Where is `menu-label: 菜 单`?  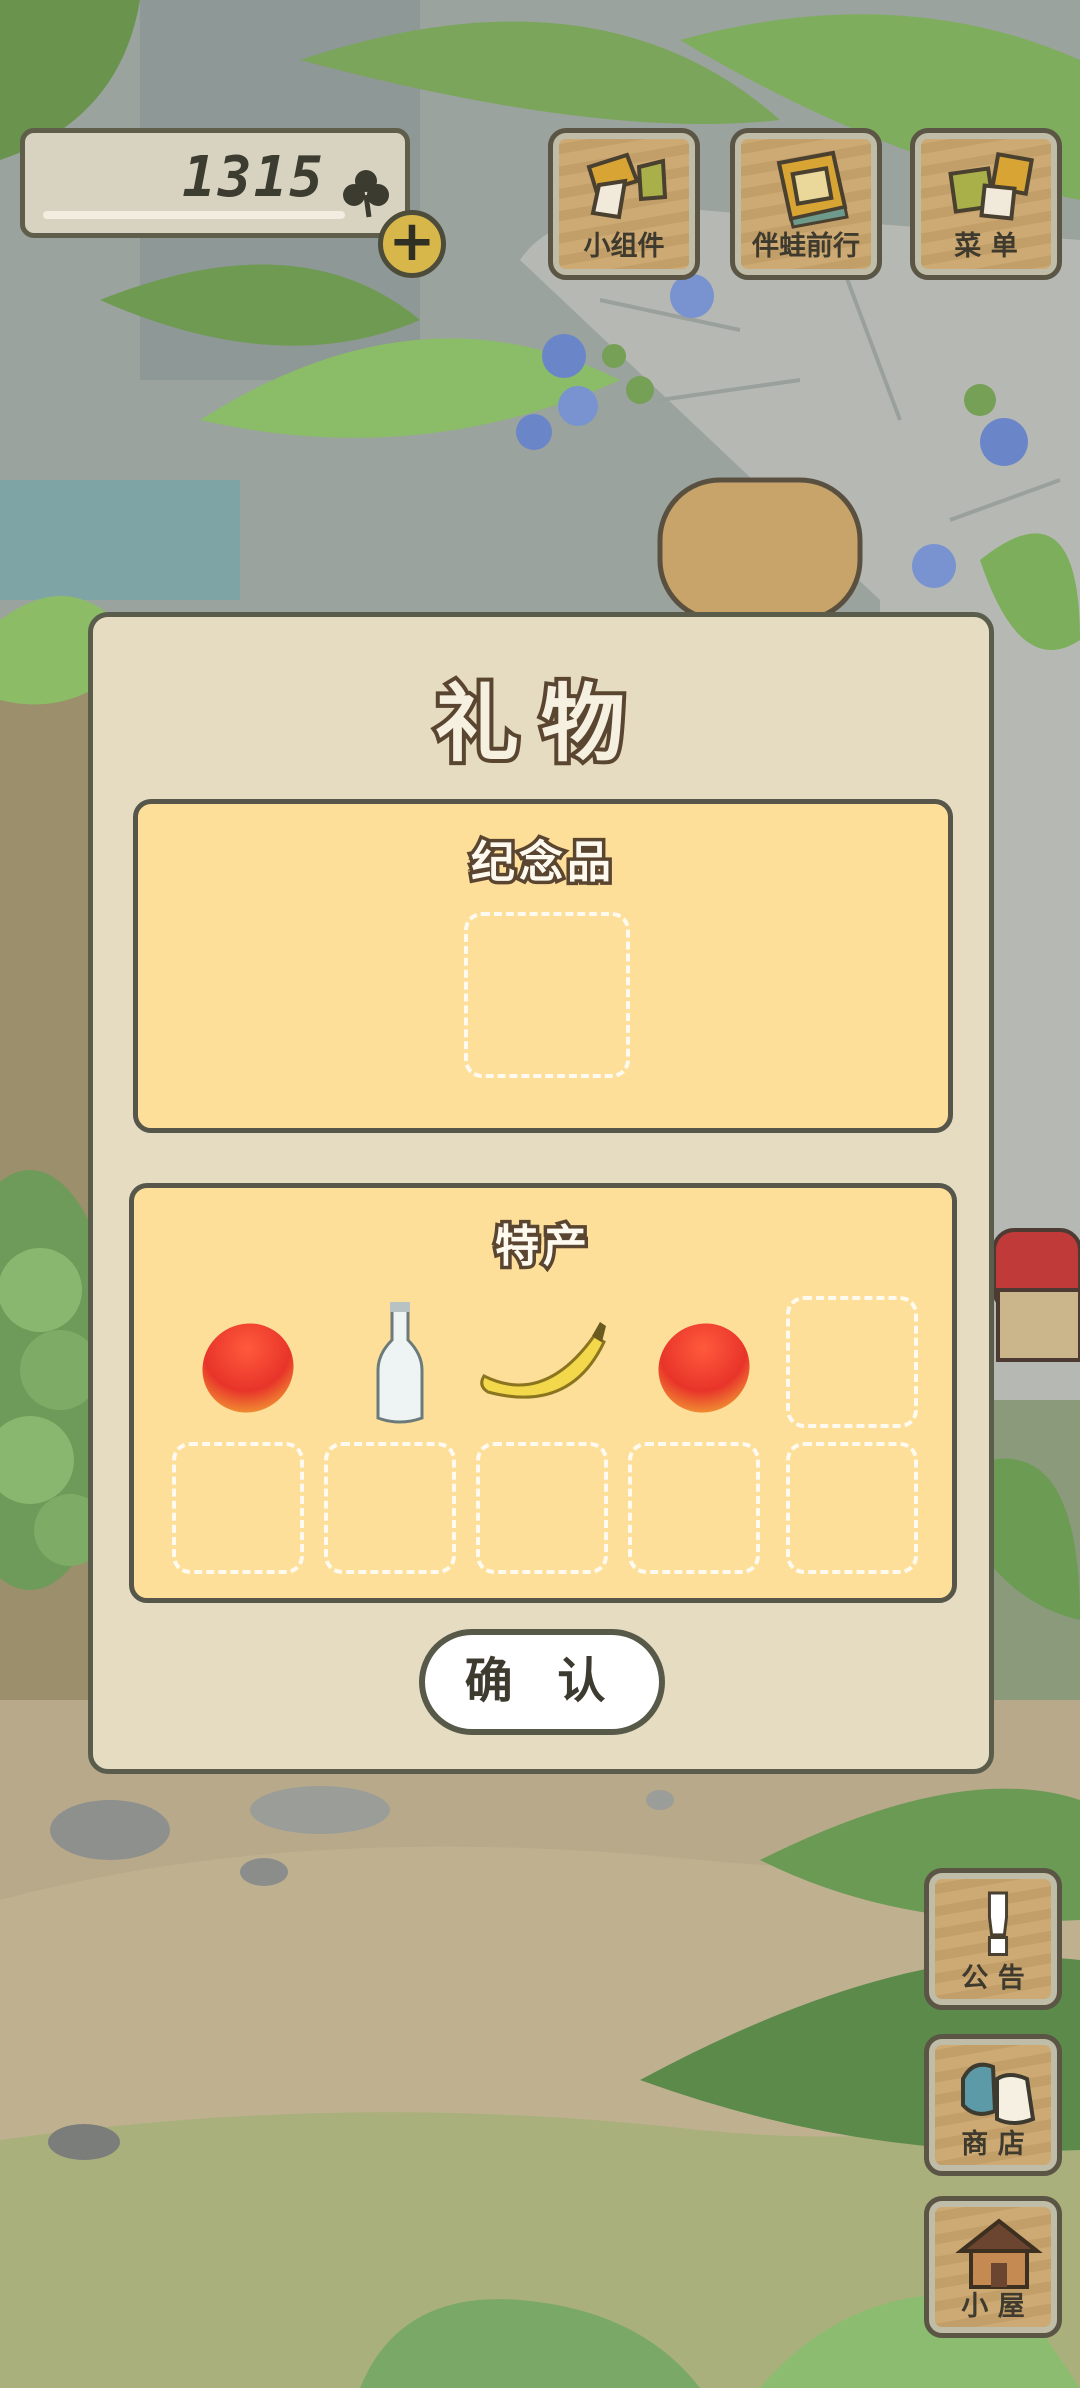 menu-label: 菜 单 is located at coordinates (986, 246).